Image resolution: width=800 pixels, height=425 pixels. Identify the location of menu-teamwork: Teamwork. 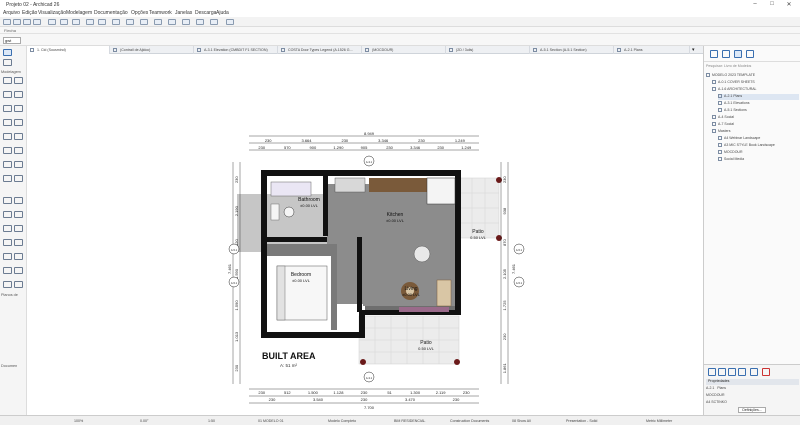
(160, 13).